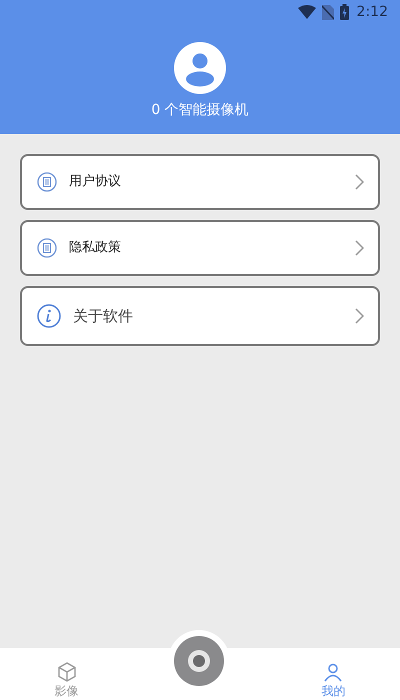  What do you see at coordinates (344, 12) in the screenshot?
I see `battery-icon` at bounding box center [344, 12].